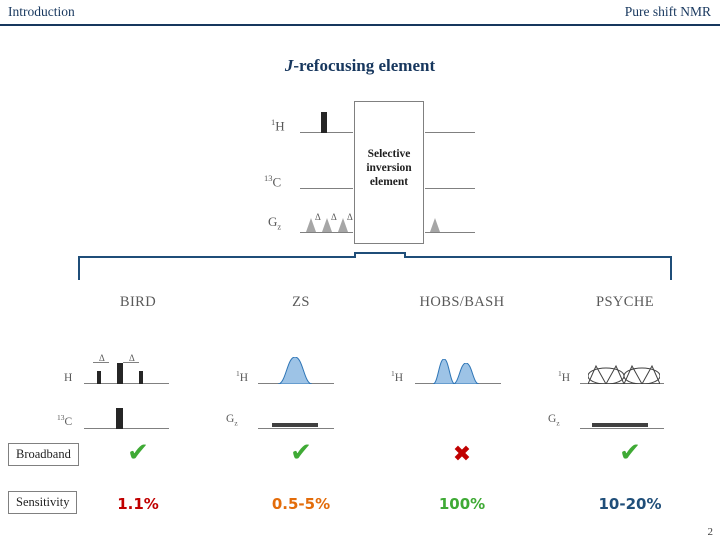 This screenshot has height=540, width=720. Describe the element at coordinates (630, 504) in the screenshot. I see `sensitivity-value-psyche: 10-20%` at that location.